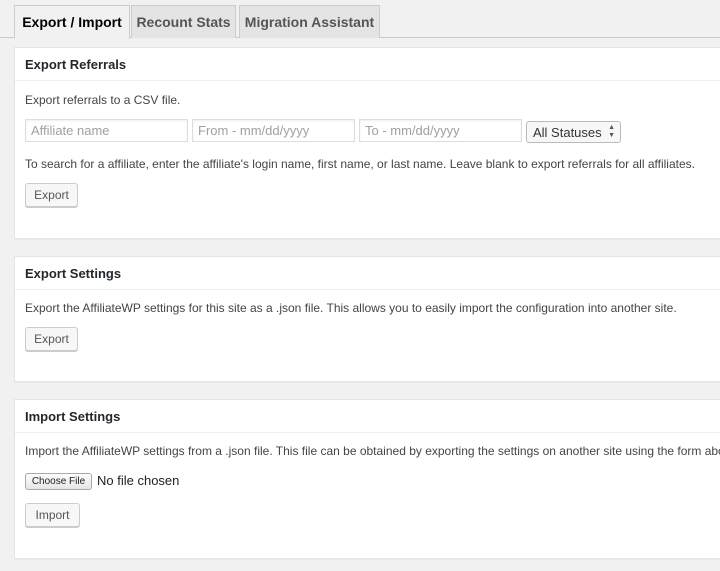 The image size is (720, 571). Describe the element at coordinates (72, 22) in the screenshot. I see `tab-export-import: Export / Import` at that location.